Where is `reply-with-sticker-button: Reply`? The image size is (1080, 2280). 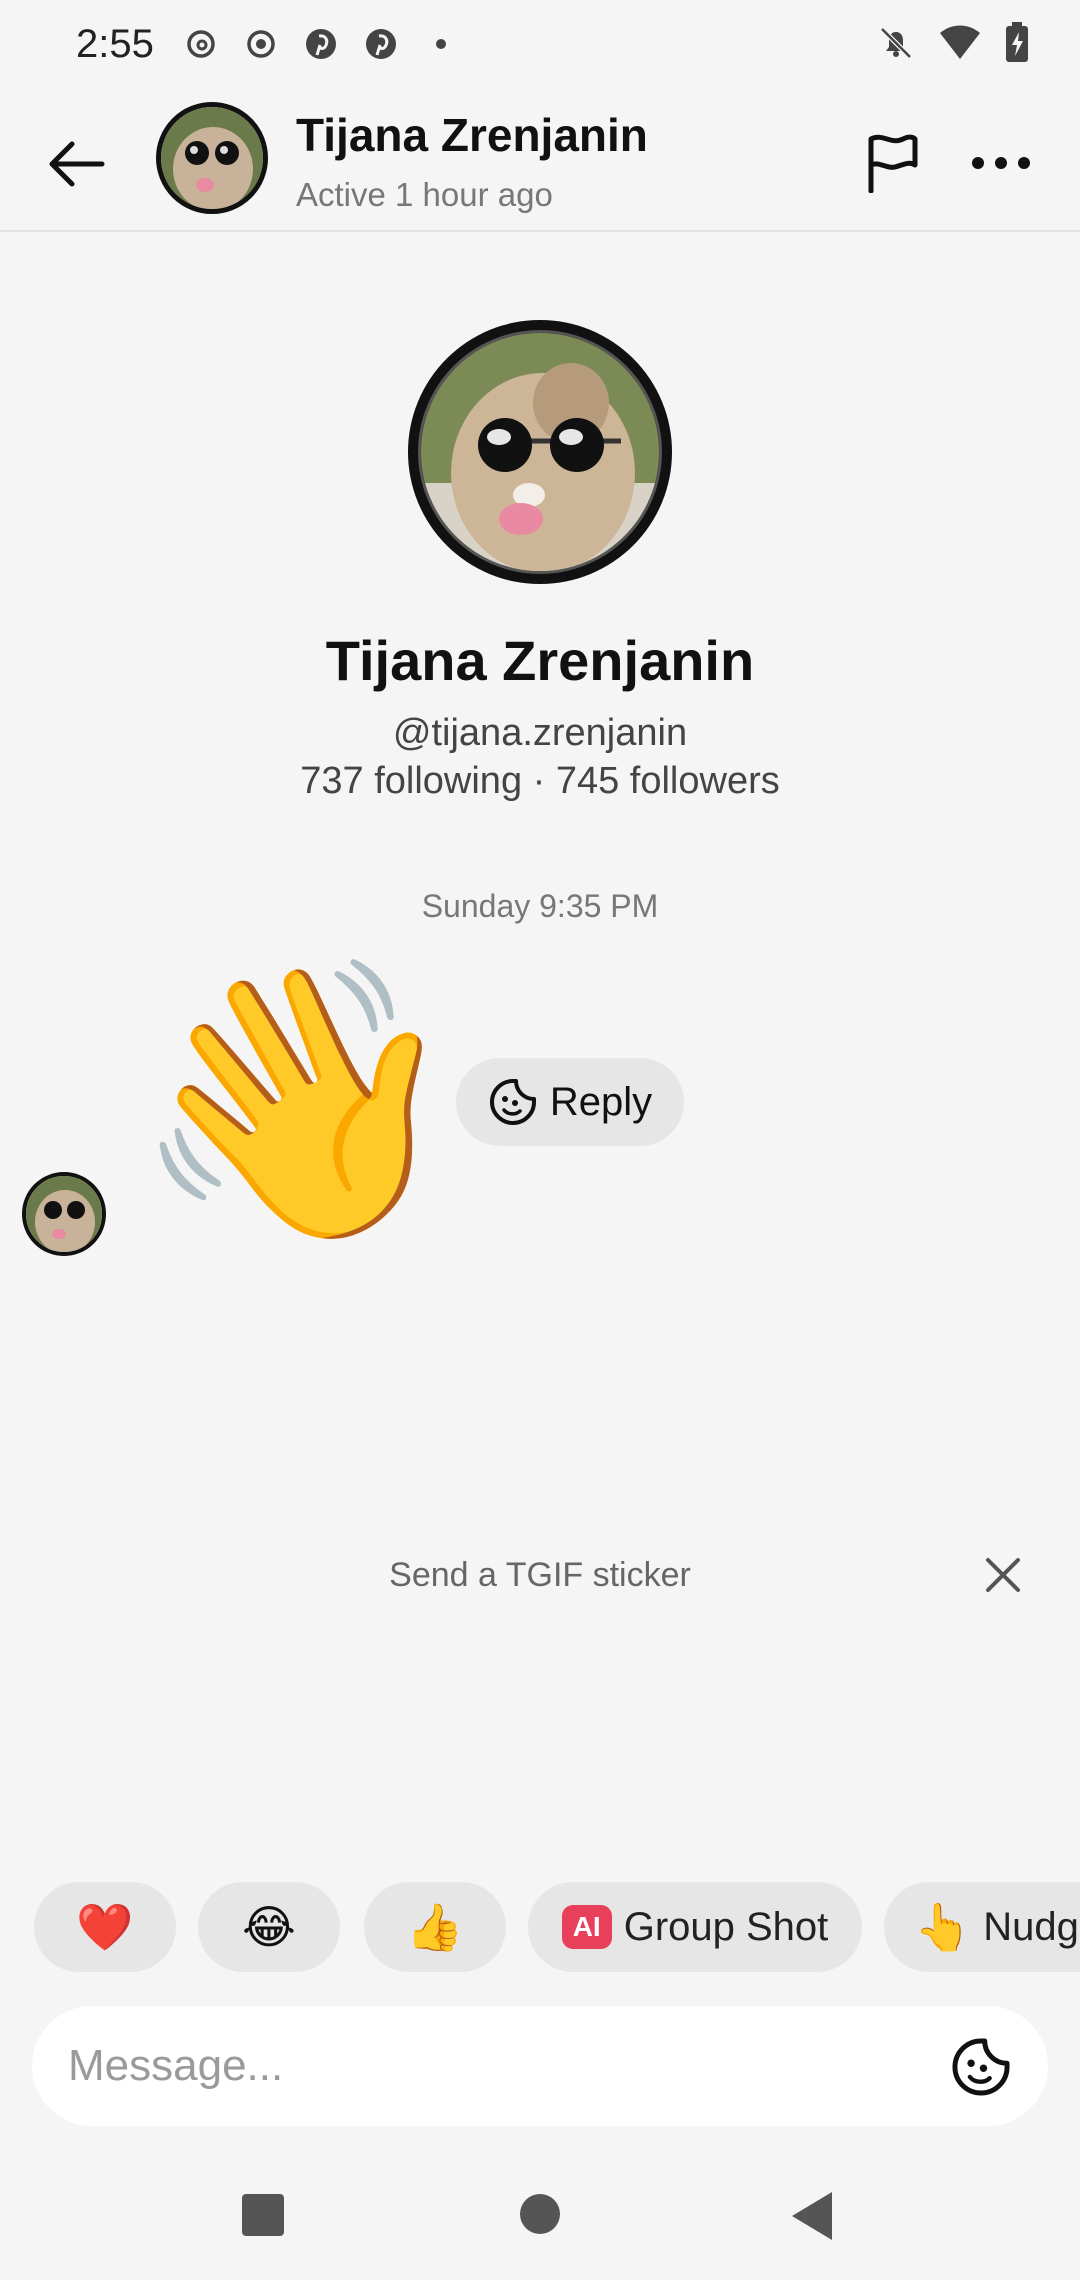
reply-with-sticker-button: Reply is located at coordinates (570, 1102).